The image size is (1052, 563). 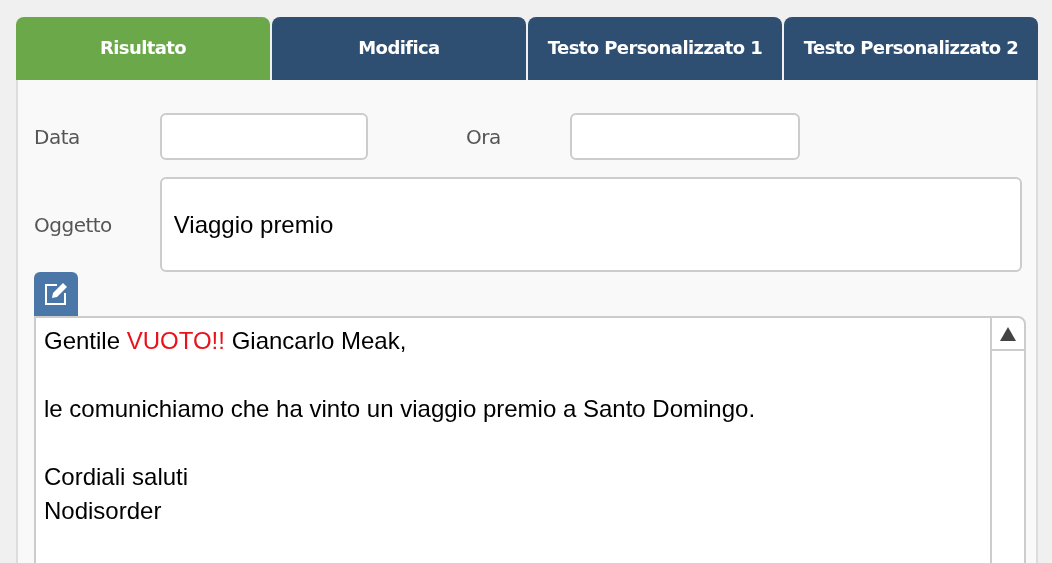 I want to click on tab: Testo Personalizzato 1, so click(x=655, y=48).